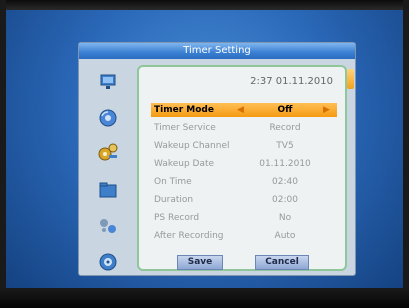 Image resolution: width=409 pixels, height=308 pixels. I want to click on screen-bezel-left, so click(3, 154).